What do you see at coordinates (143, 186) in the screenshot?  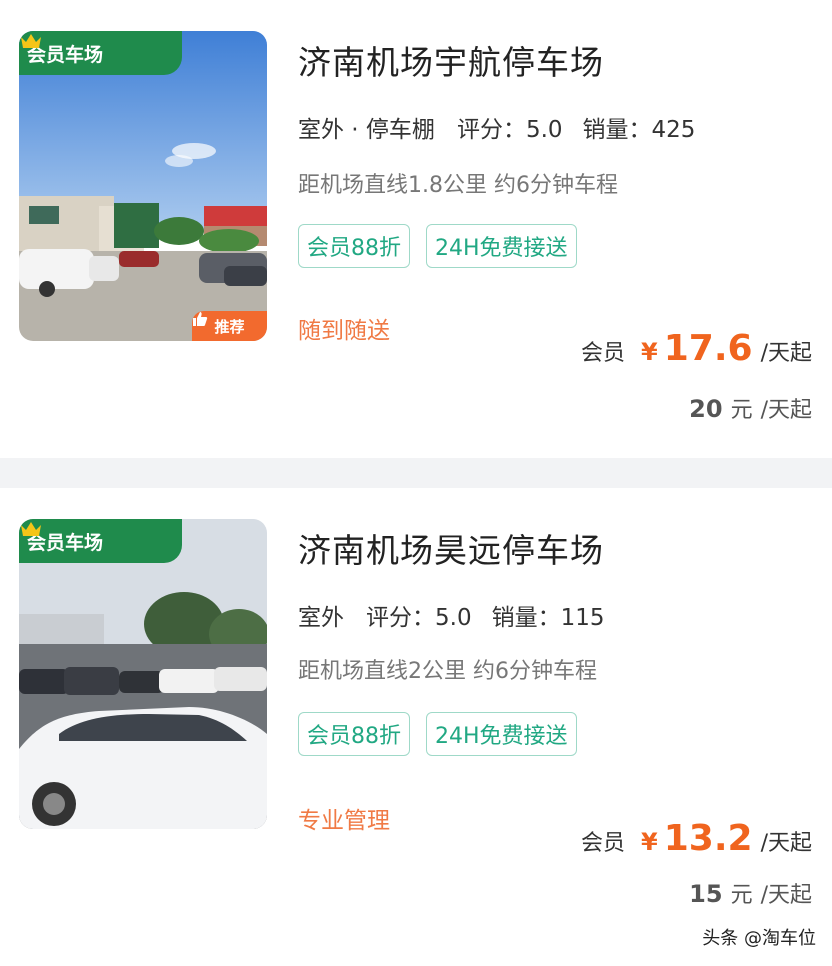 I see `parking-lot-photo: 会员车场 推荐` at bounding box center [143, 186].